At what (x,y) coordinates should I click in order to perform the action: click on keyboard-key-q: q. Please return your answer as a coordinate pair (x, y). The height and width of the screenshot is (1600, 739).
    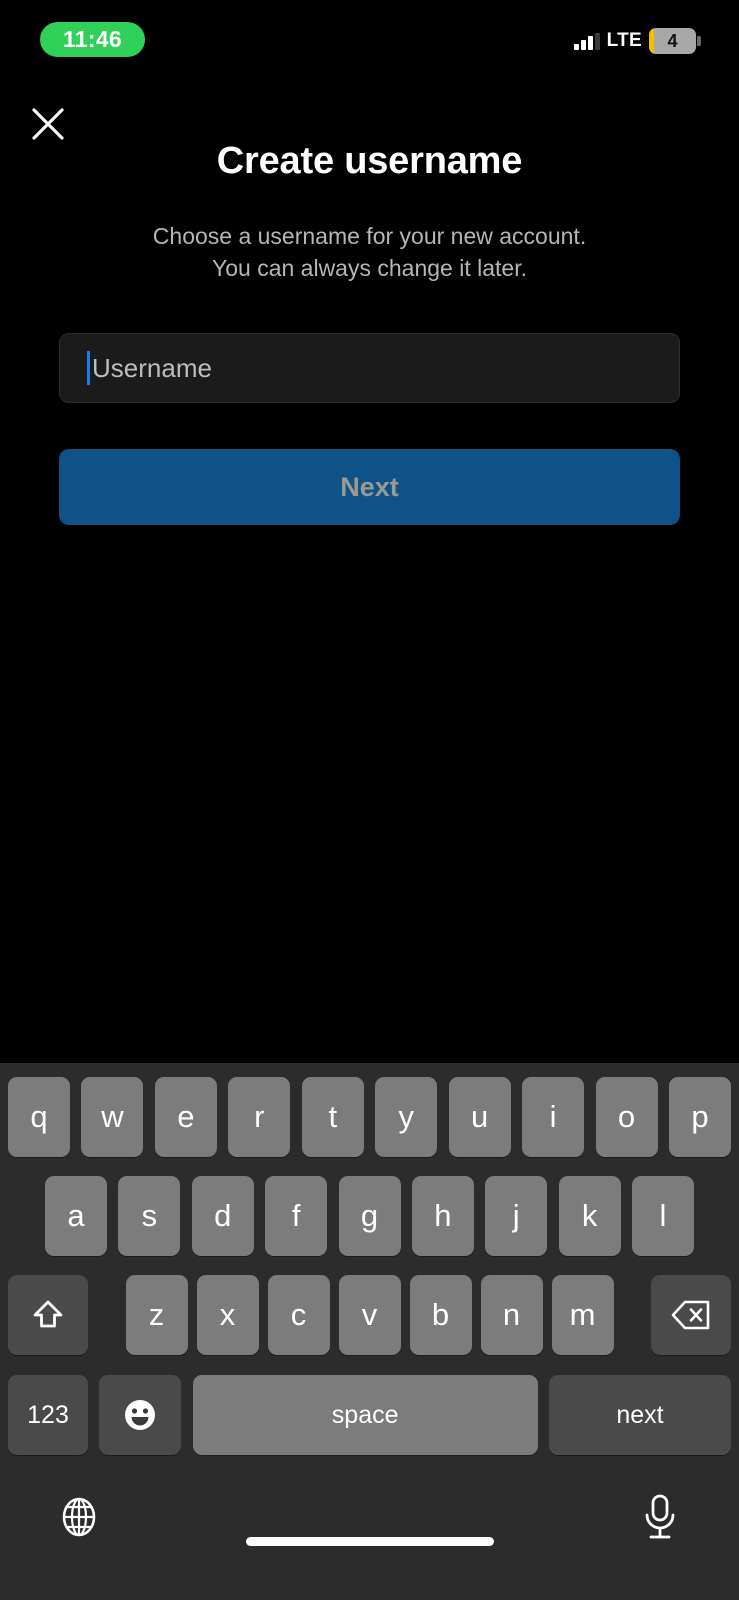
    Looking at the image, I should click on (39, 1117).